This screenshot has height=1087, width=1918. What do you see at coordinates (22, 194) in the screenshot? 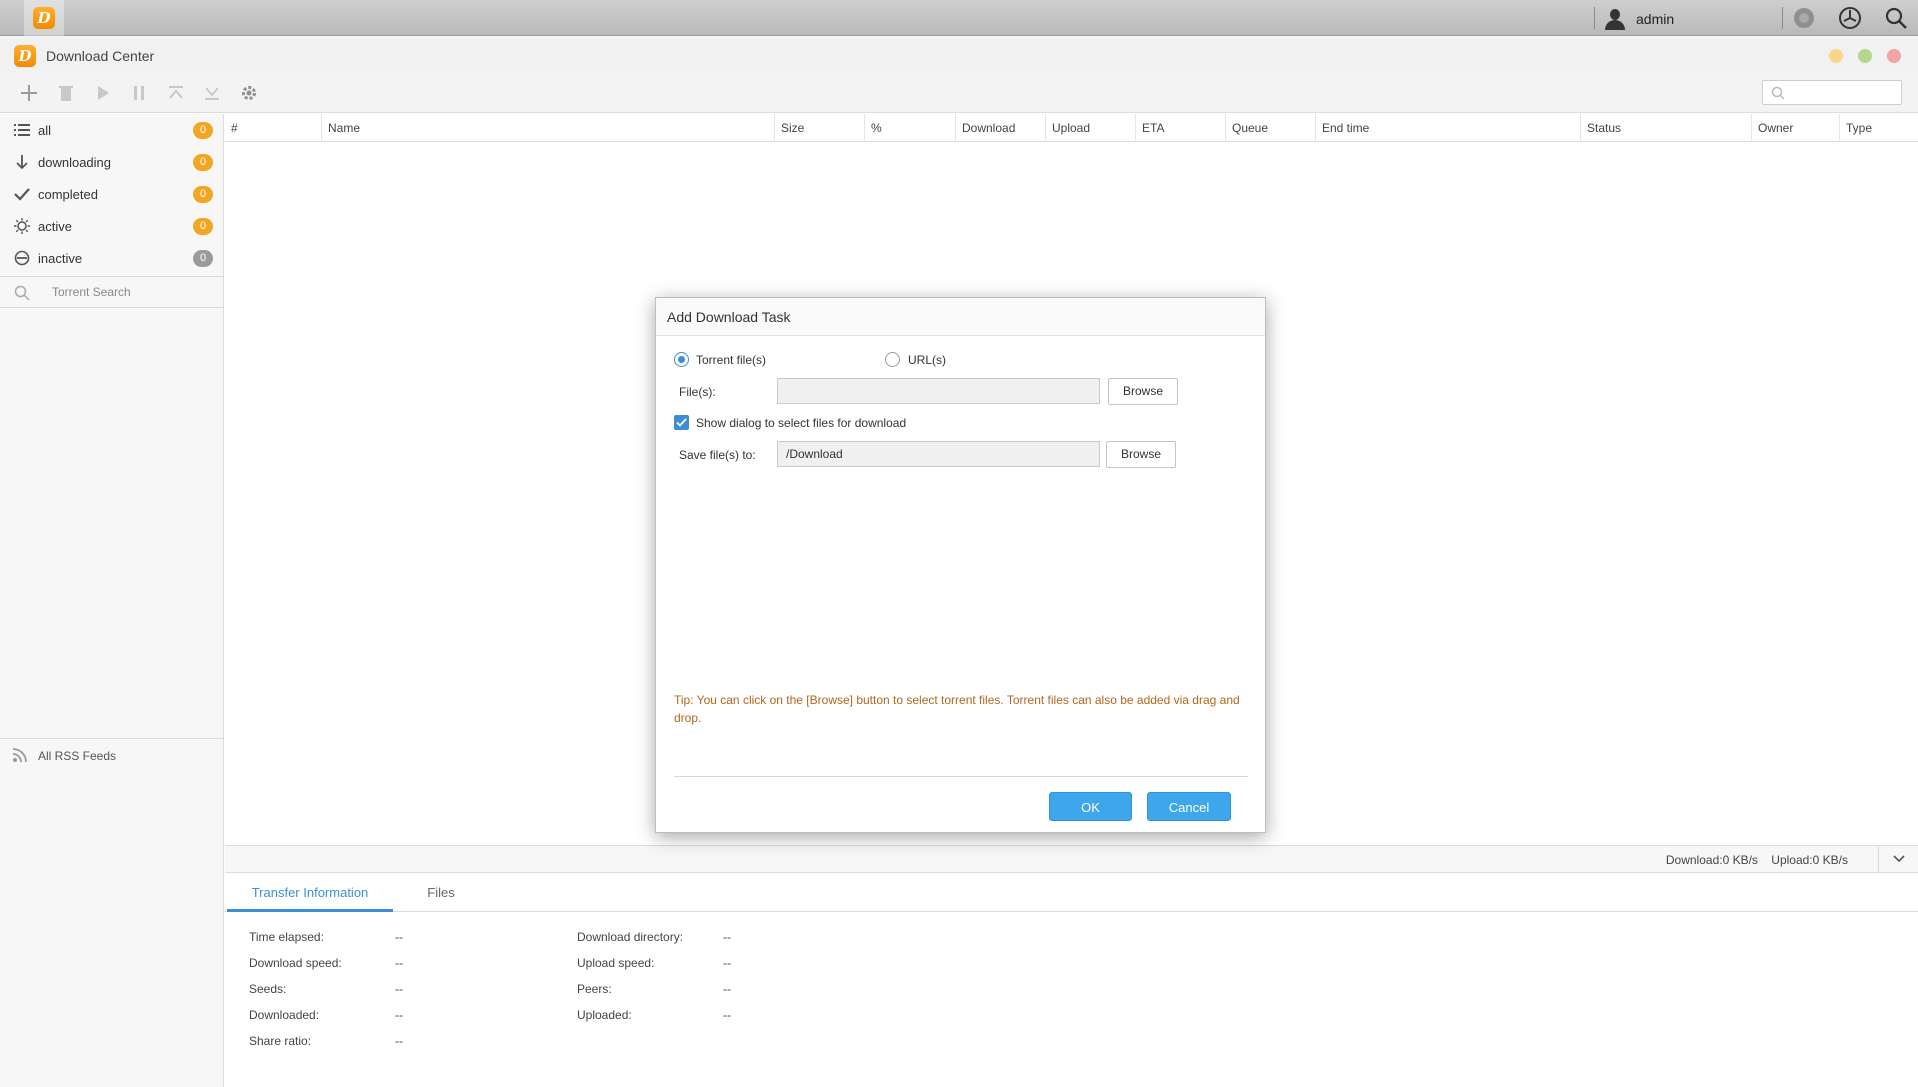
I see `check-icon` at bounding box center [22, 194].